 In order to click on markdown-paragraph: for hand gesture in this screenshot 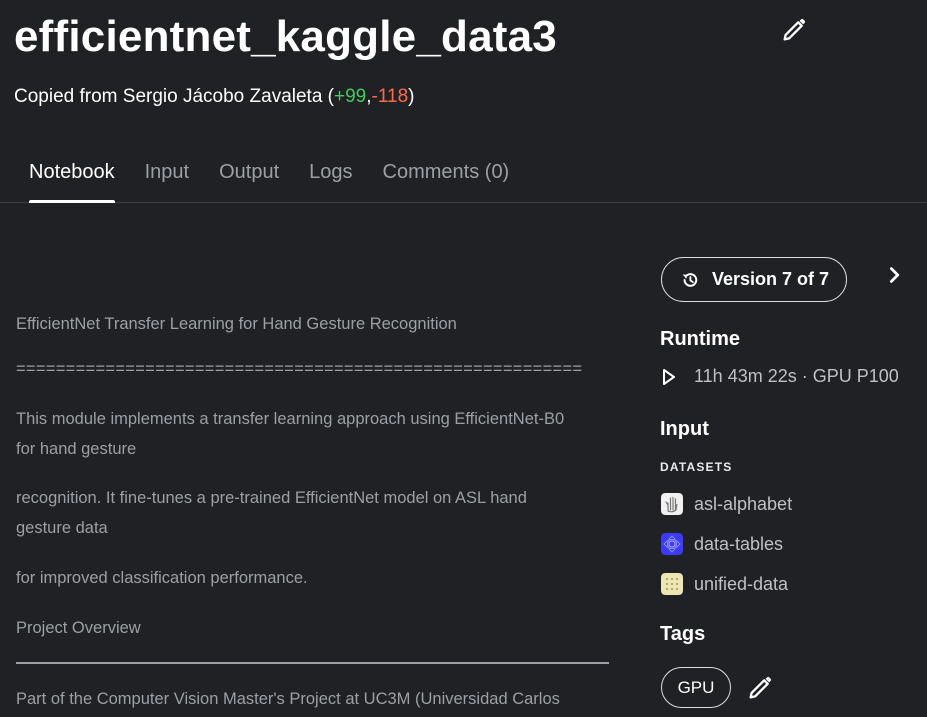, I will do `click(76, 449)`.